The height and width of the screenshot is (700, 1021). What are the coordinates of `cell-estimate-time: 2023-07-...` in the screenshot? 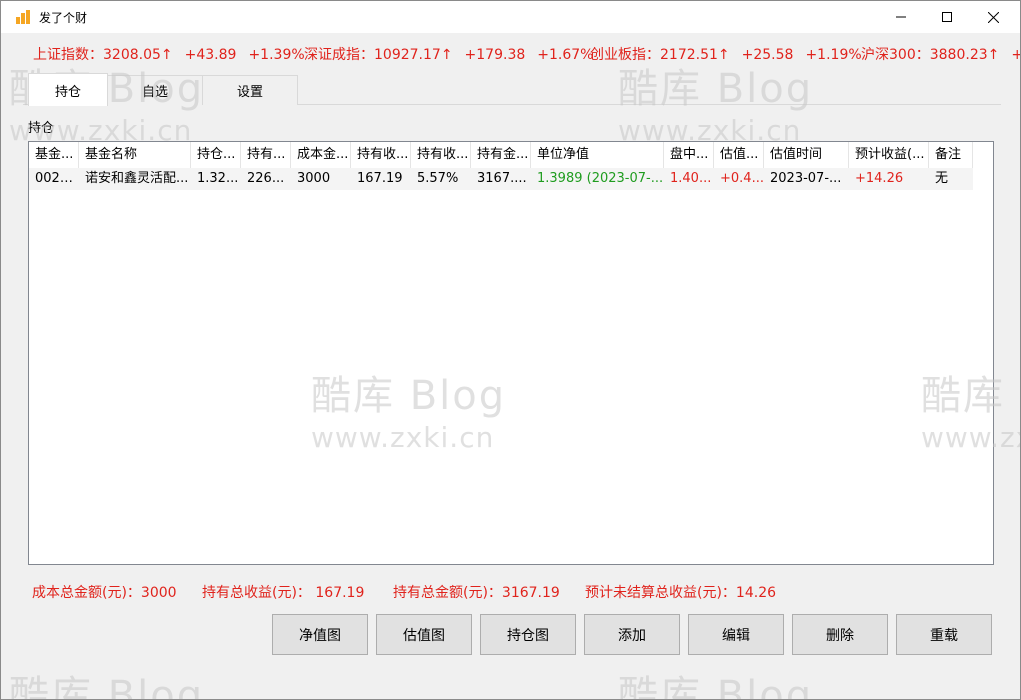 It's located at (806, 178).